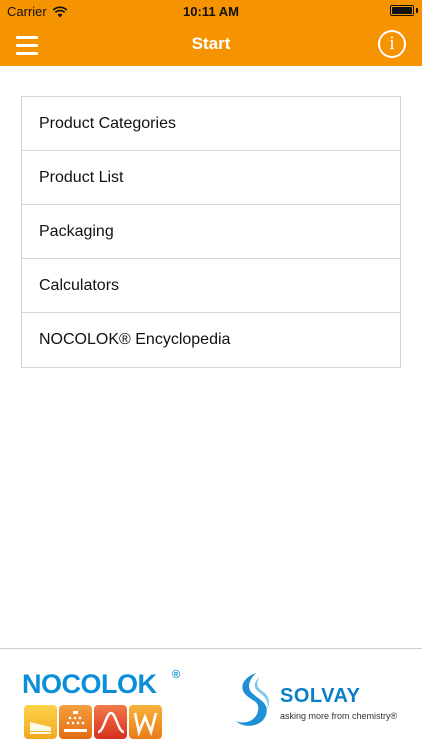 This screenshot has height=750, width=422. Describe the element at coordinates (176, 675) in the screenshot. I see `nocolok-registered-mark: ®` at that location.